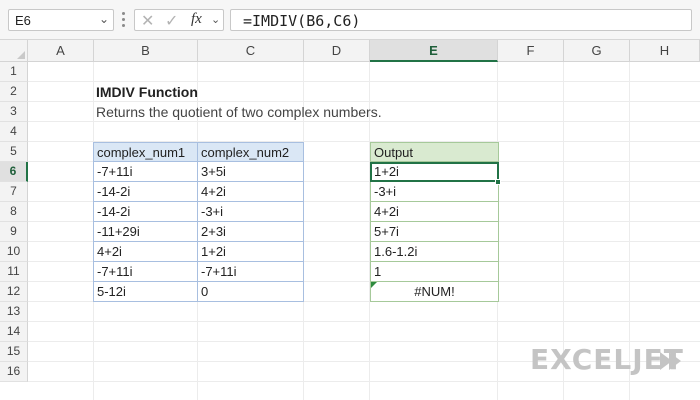 This screenshot has width=700, height=400. What do you see at coordinates (251, 232) in the screenshot?
I see `table-cell: 2+3i` at bounding box center [251, 232].